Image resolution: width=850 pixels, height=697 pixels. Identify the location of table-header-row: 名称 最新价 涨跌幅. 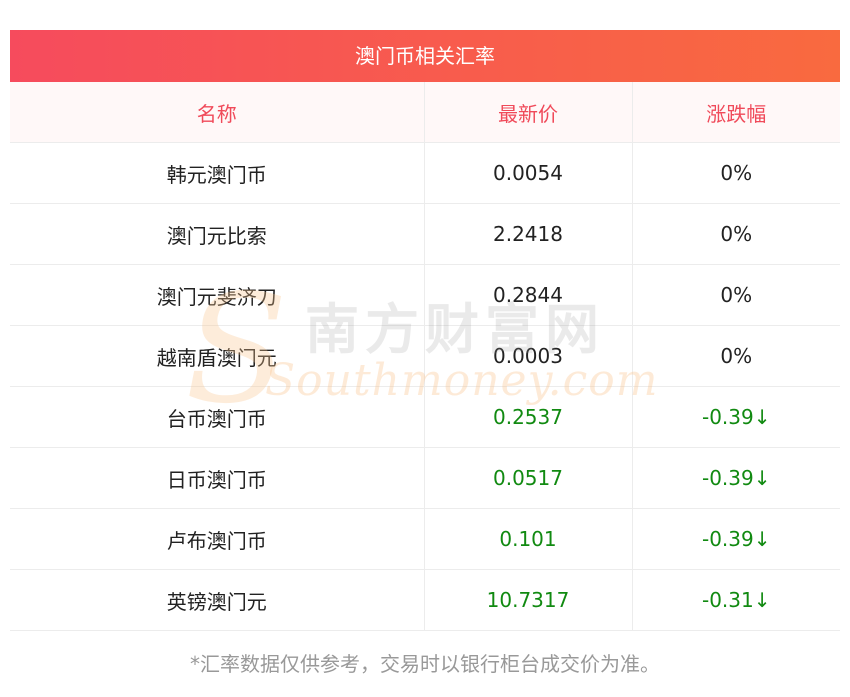
(425, 112).